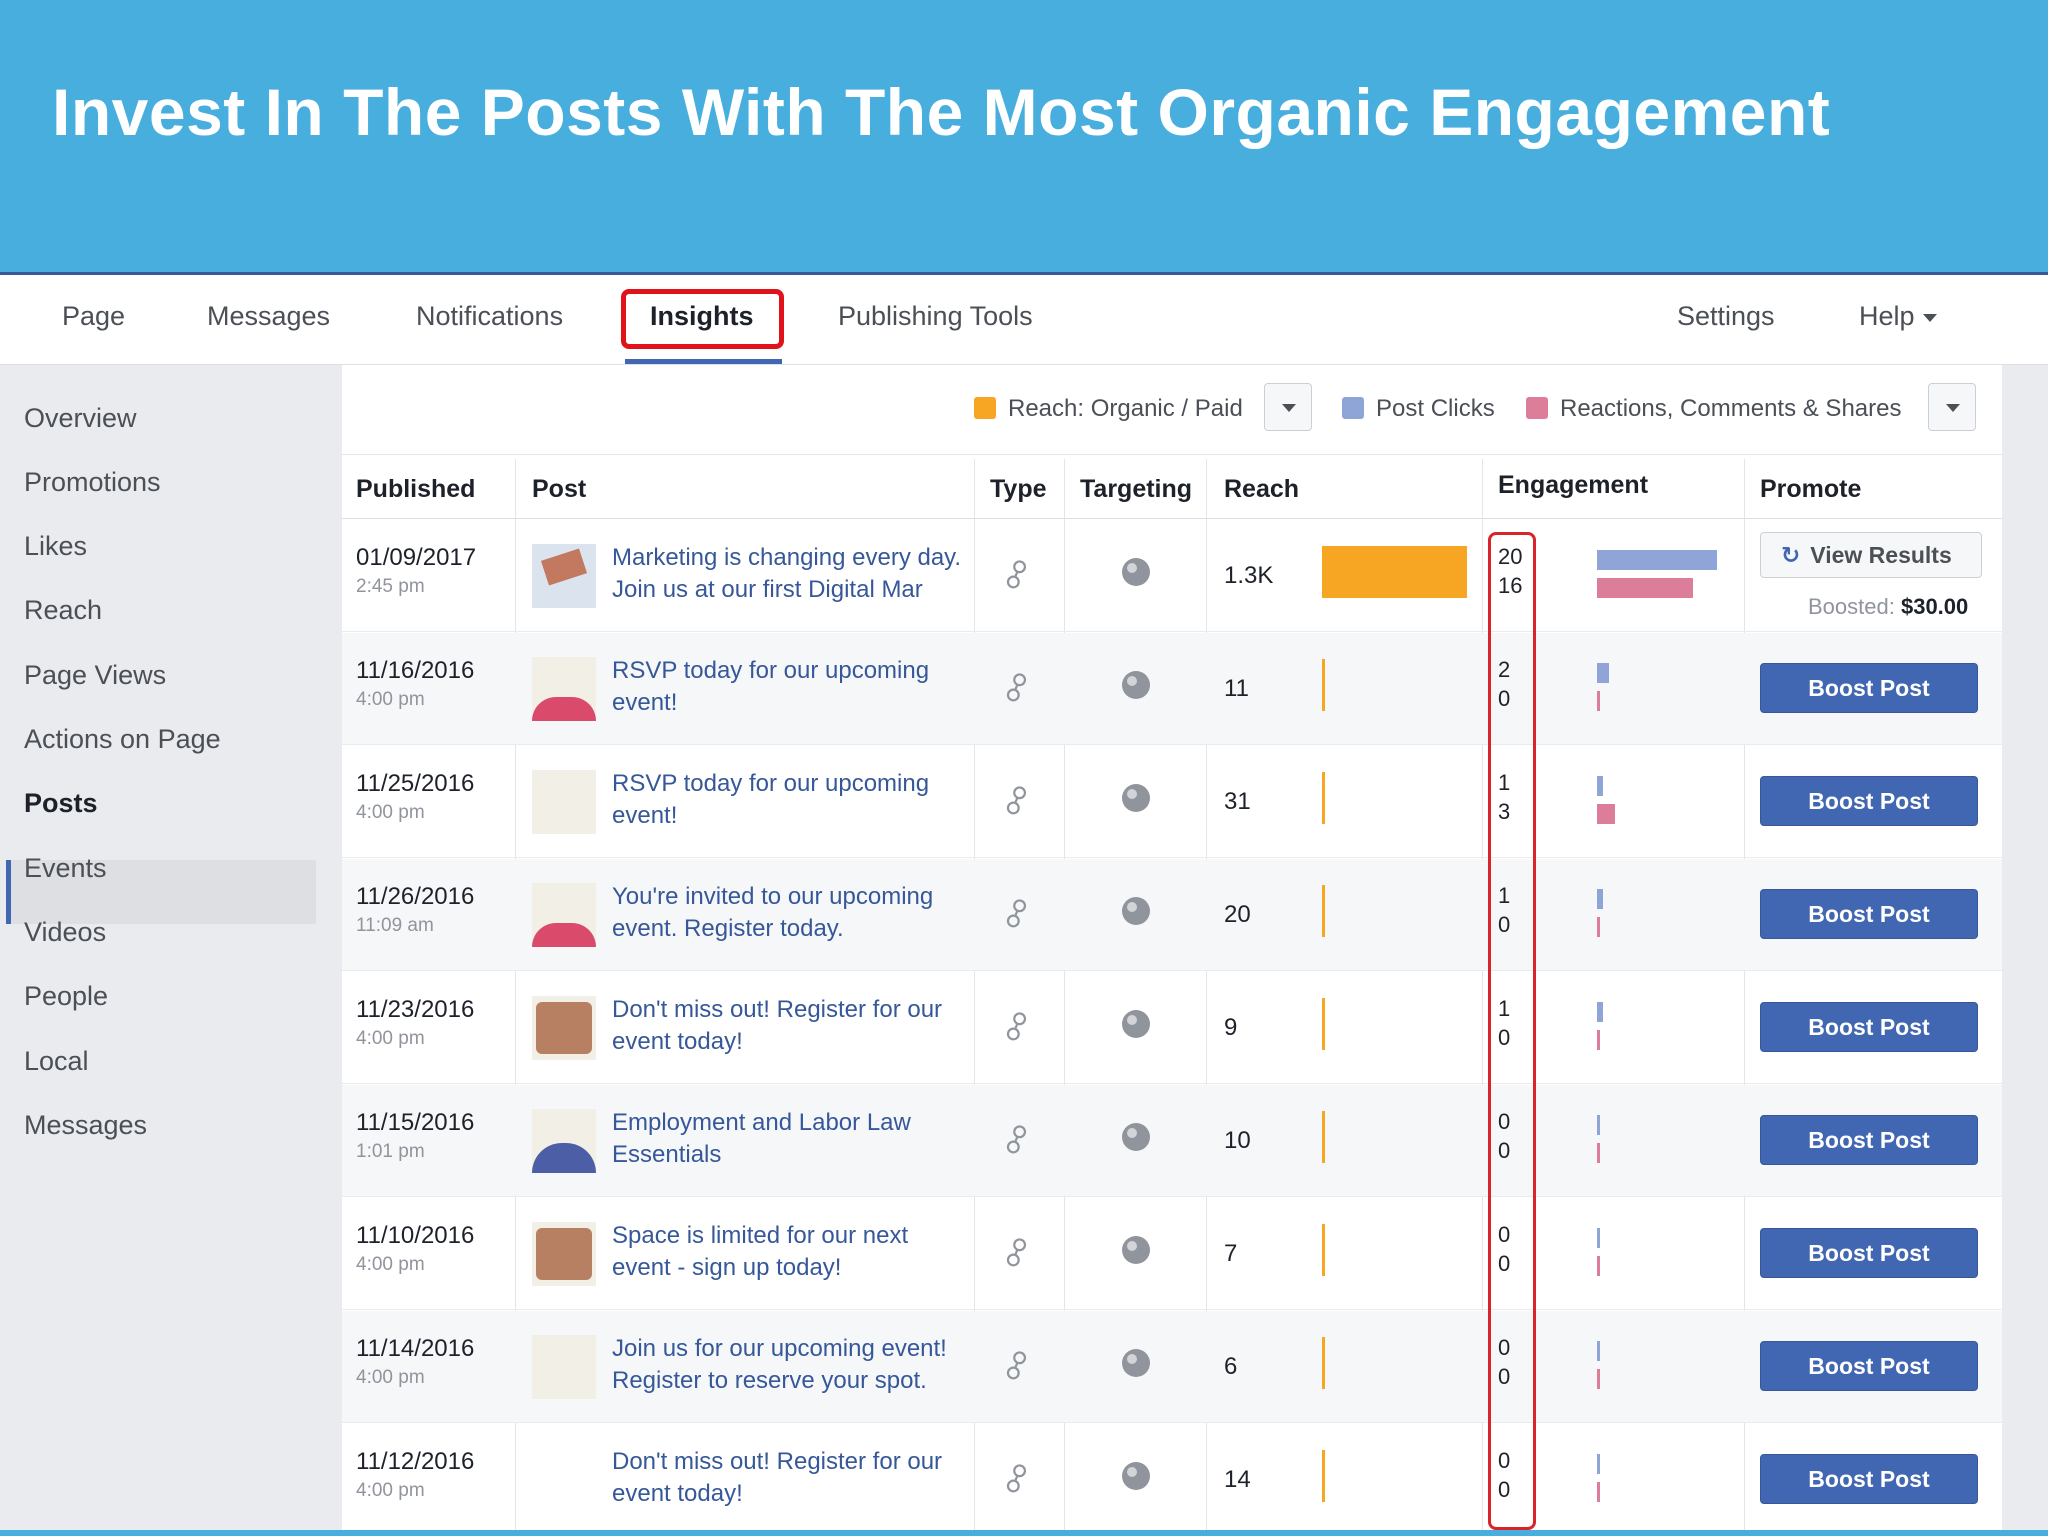  Describe the element at coordinates (55, 546) in the screenshot. I see `sidebar-item-likes: Likes` at that location.